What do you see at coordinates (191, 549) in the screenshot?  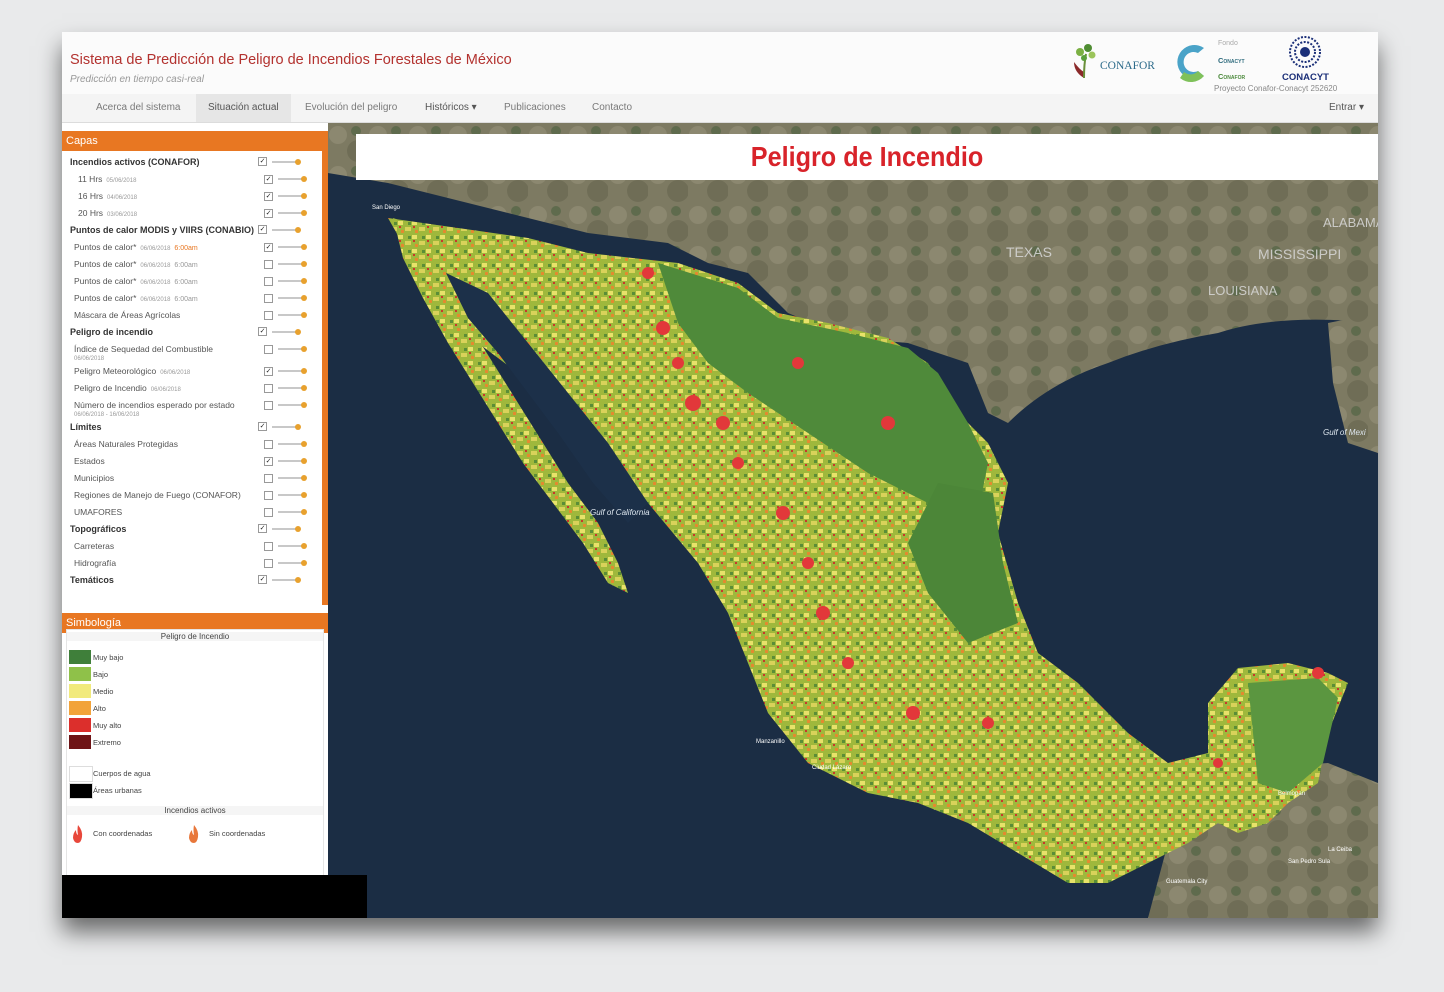 I see `layer-item: Carreteras` at bounding box center [191, 549].